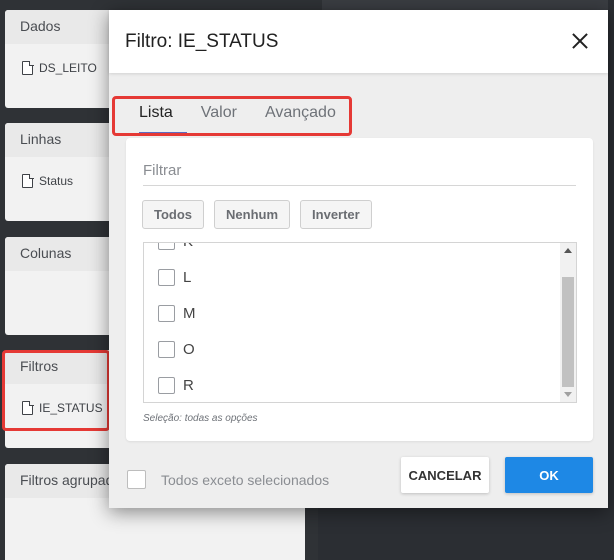  I want to click on scroll-down-arrow-icon, so click(568, 394).